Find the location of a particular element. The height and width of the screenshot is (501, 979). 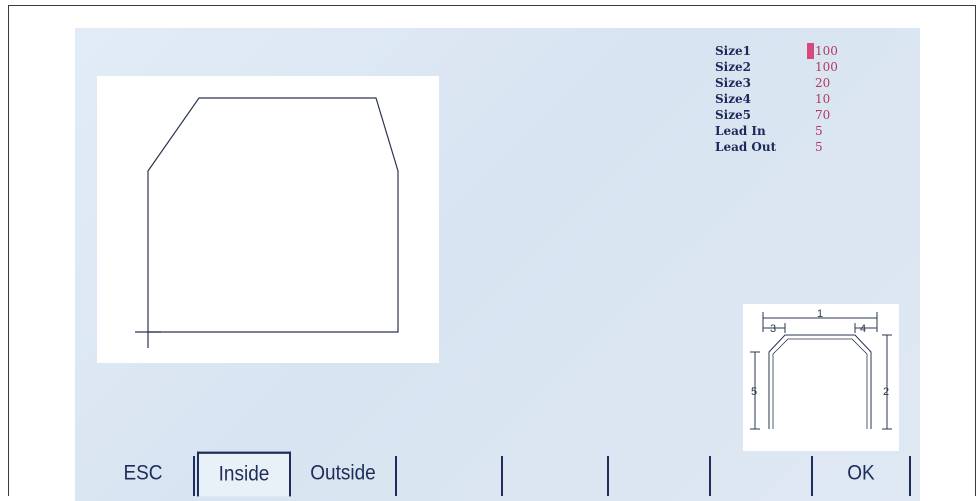

ok-button: OK is located at coordinates (861, 474).